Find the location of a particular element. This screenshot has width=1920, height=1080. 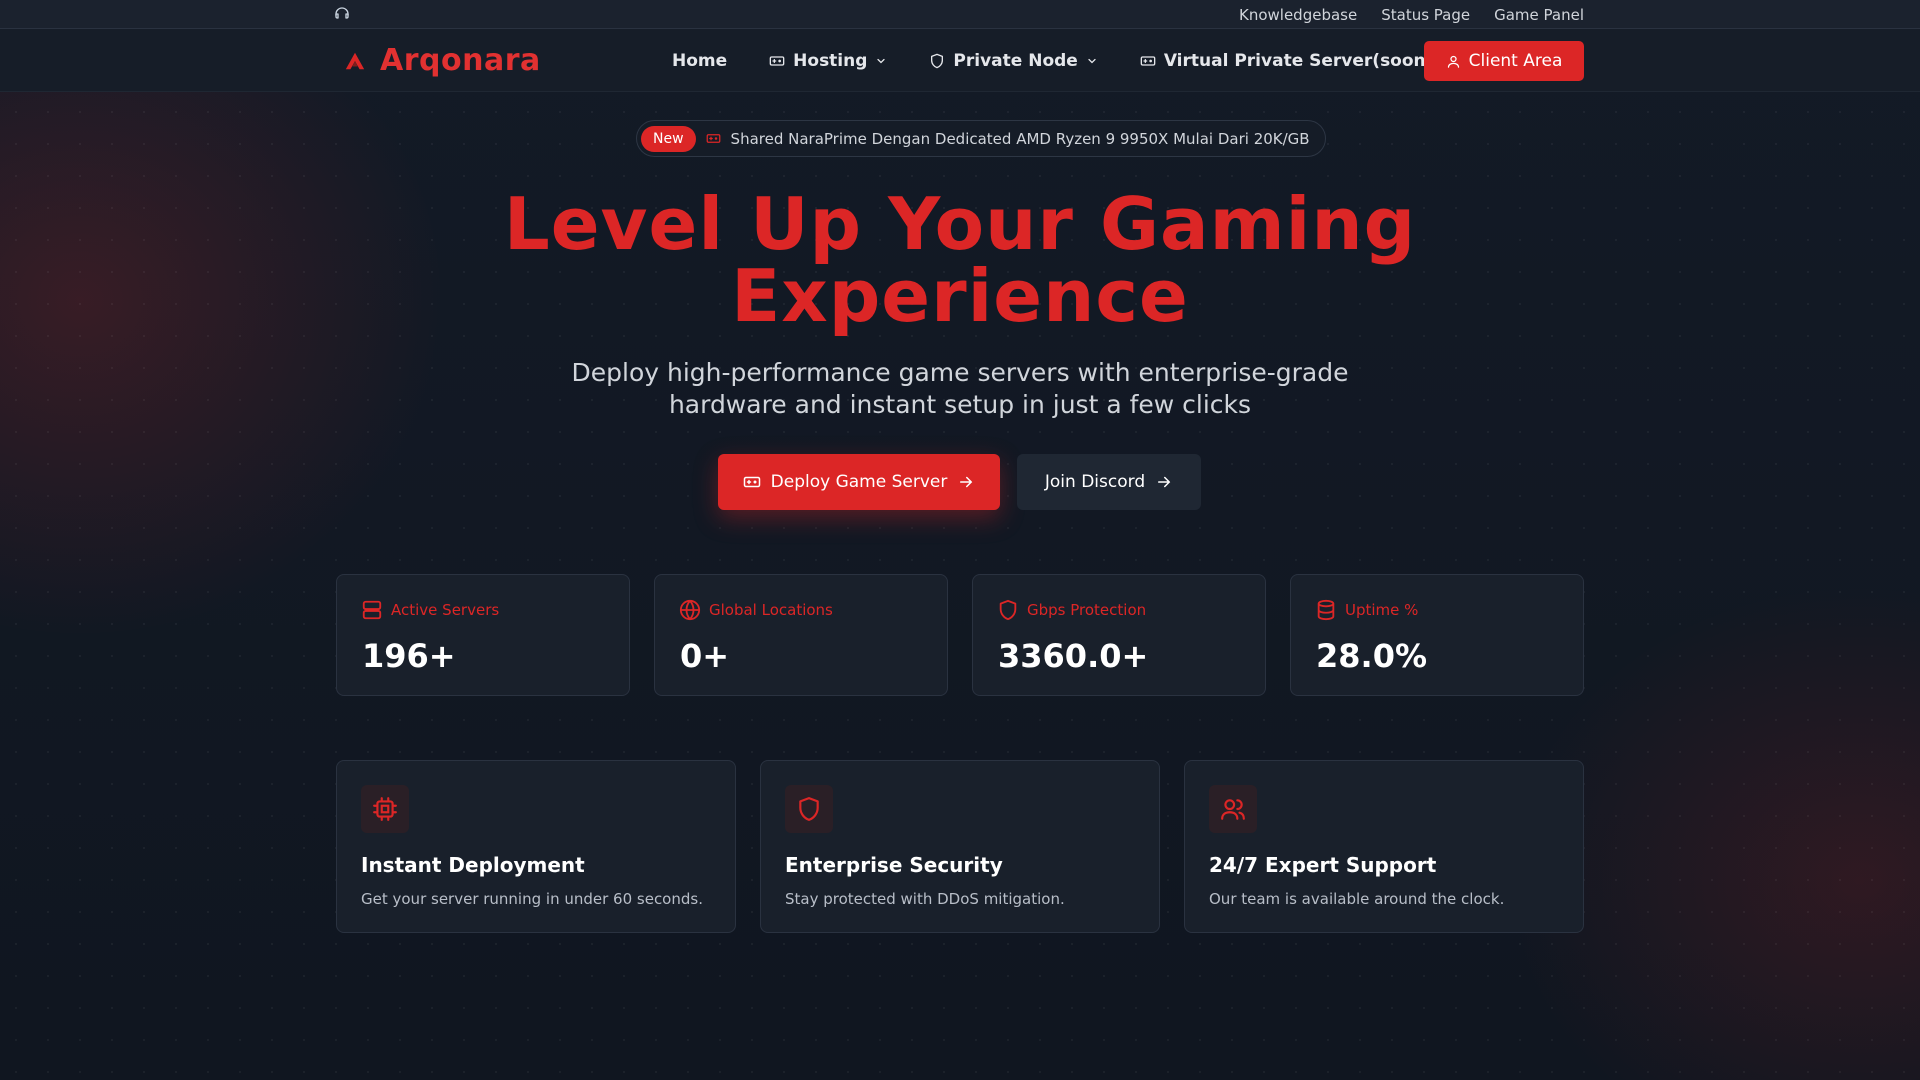

knowledgebase-link: Knowledgebase is located at coordinates (1298, 15).